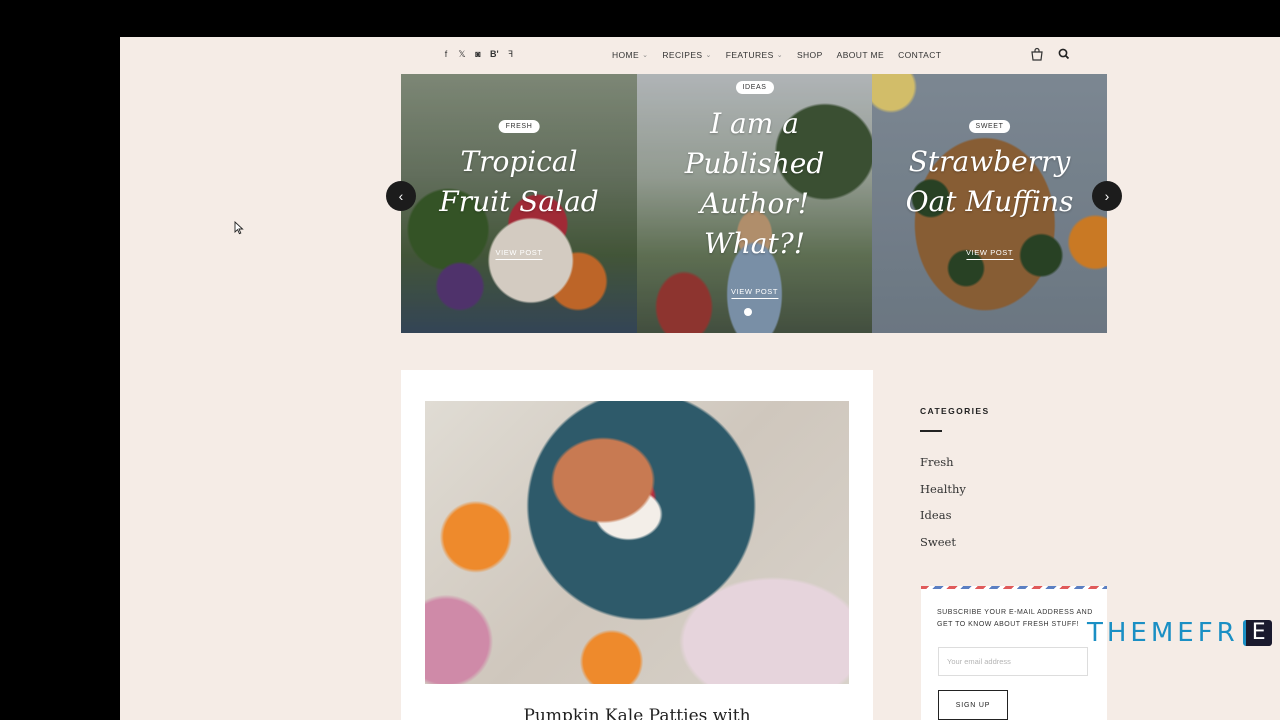 This screenshot has height=720, width=1280. What do you see at coordinates (989, 182) in the screenshot?
I see `slide-title: Strawberry Oat Muffins` at bounding box center [989, 182].